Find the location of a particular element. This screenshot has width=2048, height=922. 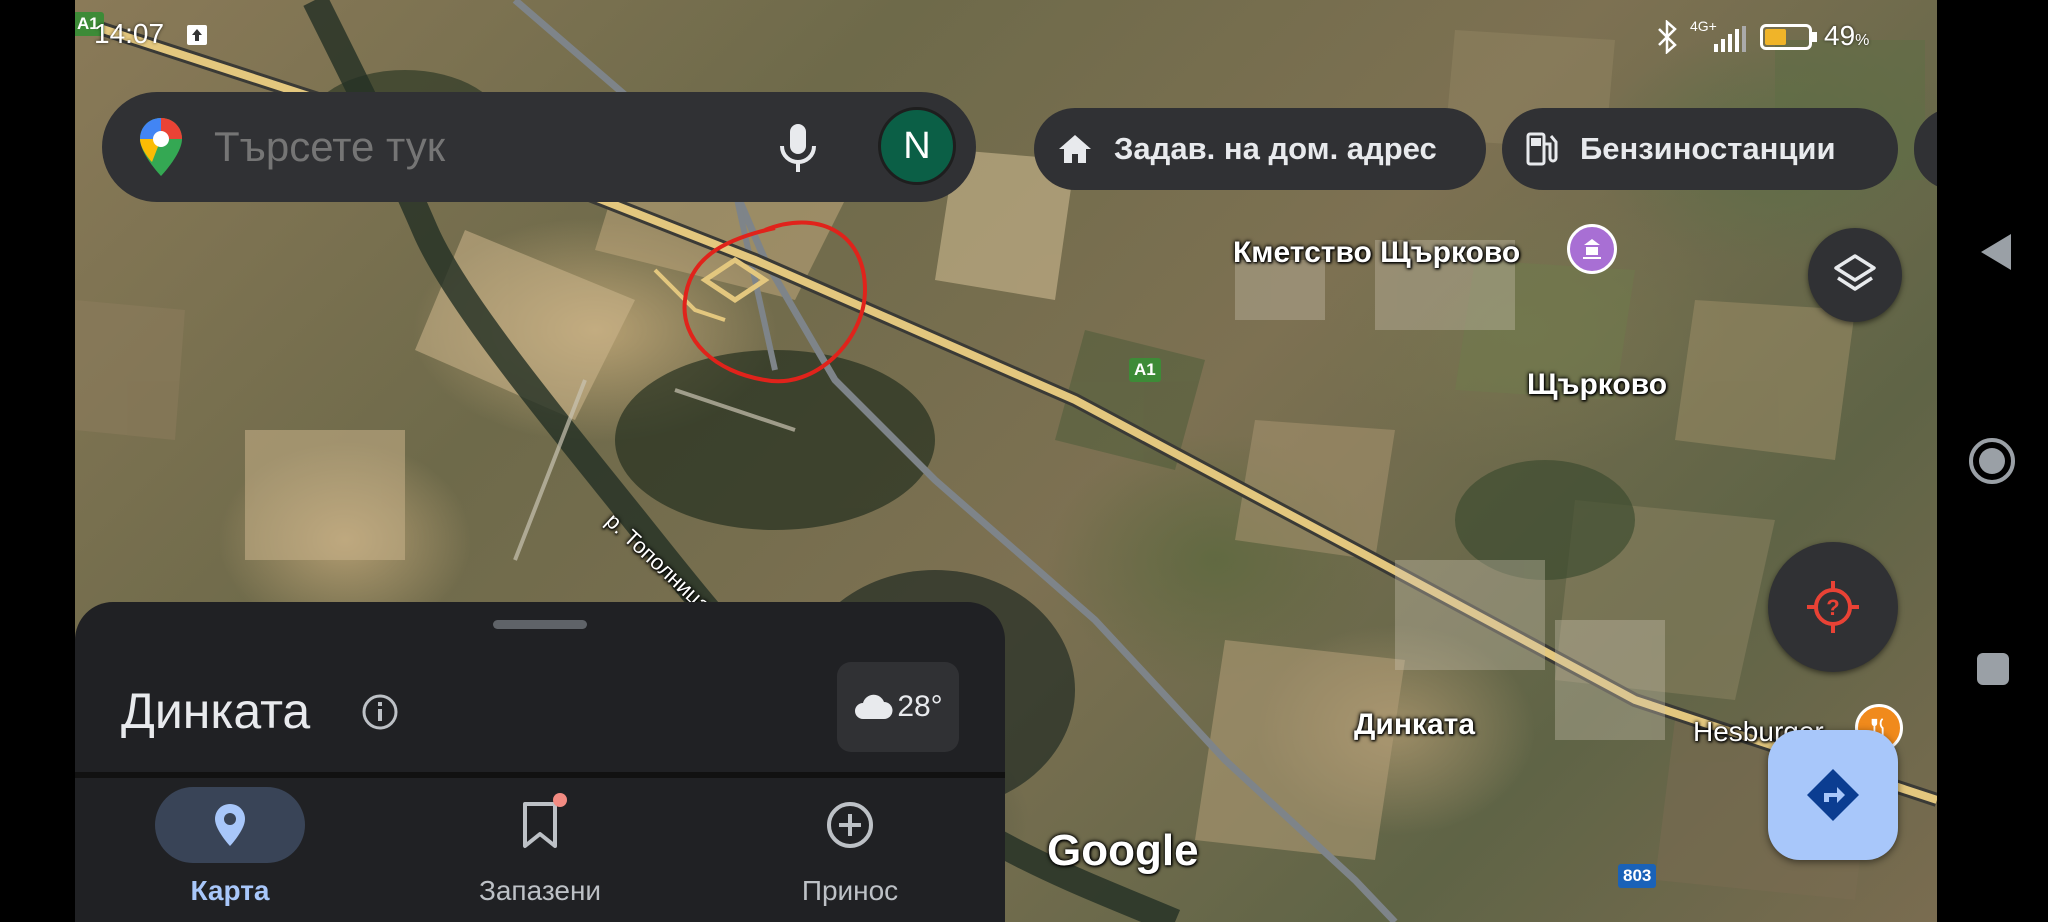

town-hall-pin is located at coordinates (1592, 249).